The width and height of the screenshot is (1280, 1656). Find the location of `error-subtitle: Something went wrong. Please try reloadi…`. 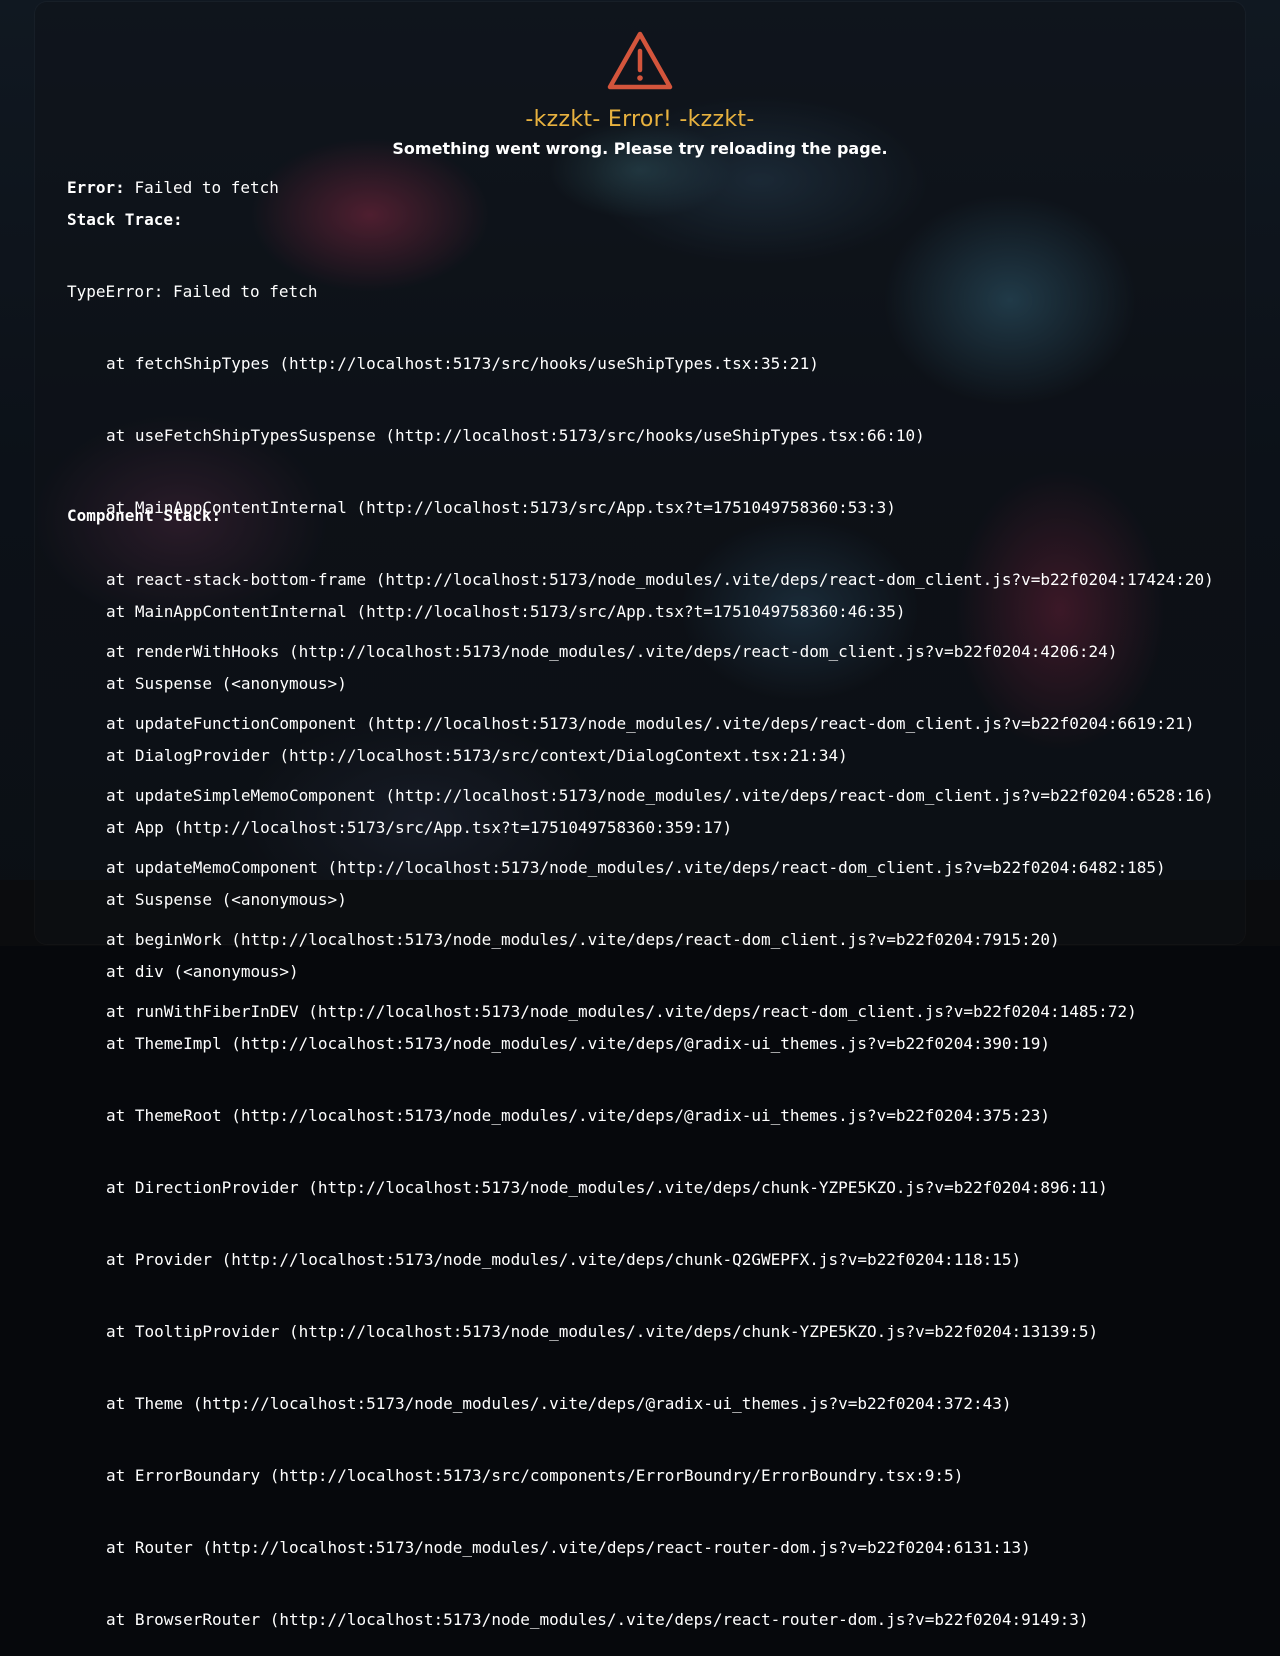

error-subtitle: Something went wrong. Please try reloadi… is located at coordinates (640, 148).